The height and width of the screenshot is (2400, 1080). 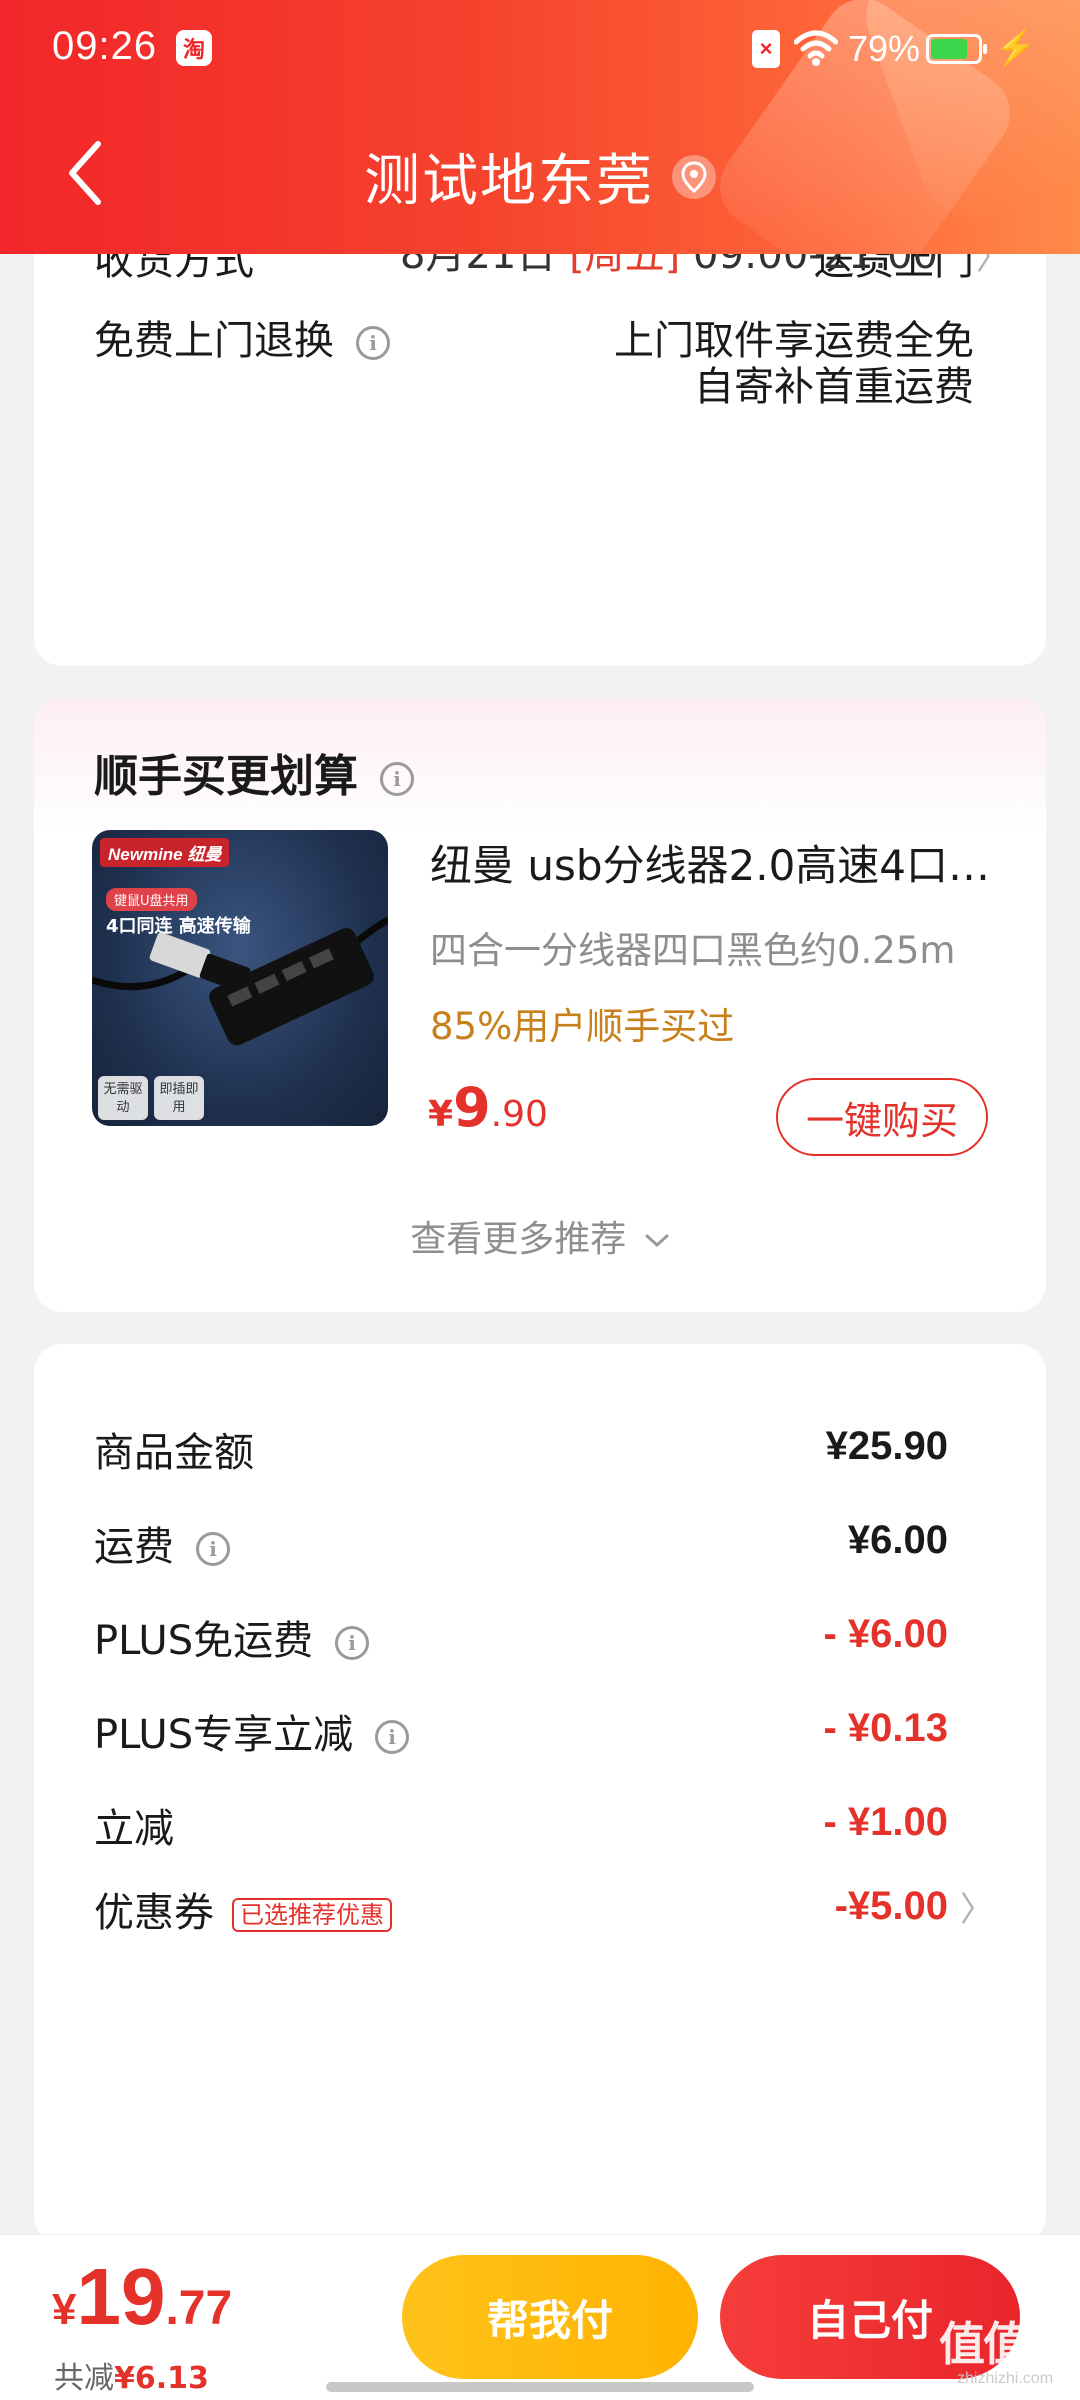 What do you see at coordinates (540, 50) in the screenshot?
I see `status-bar: 09:26 淘 × 79% ⚡` at bounding box center [540, 50].